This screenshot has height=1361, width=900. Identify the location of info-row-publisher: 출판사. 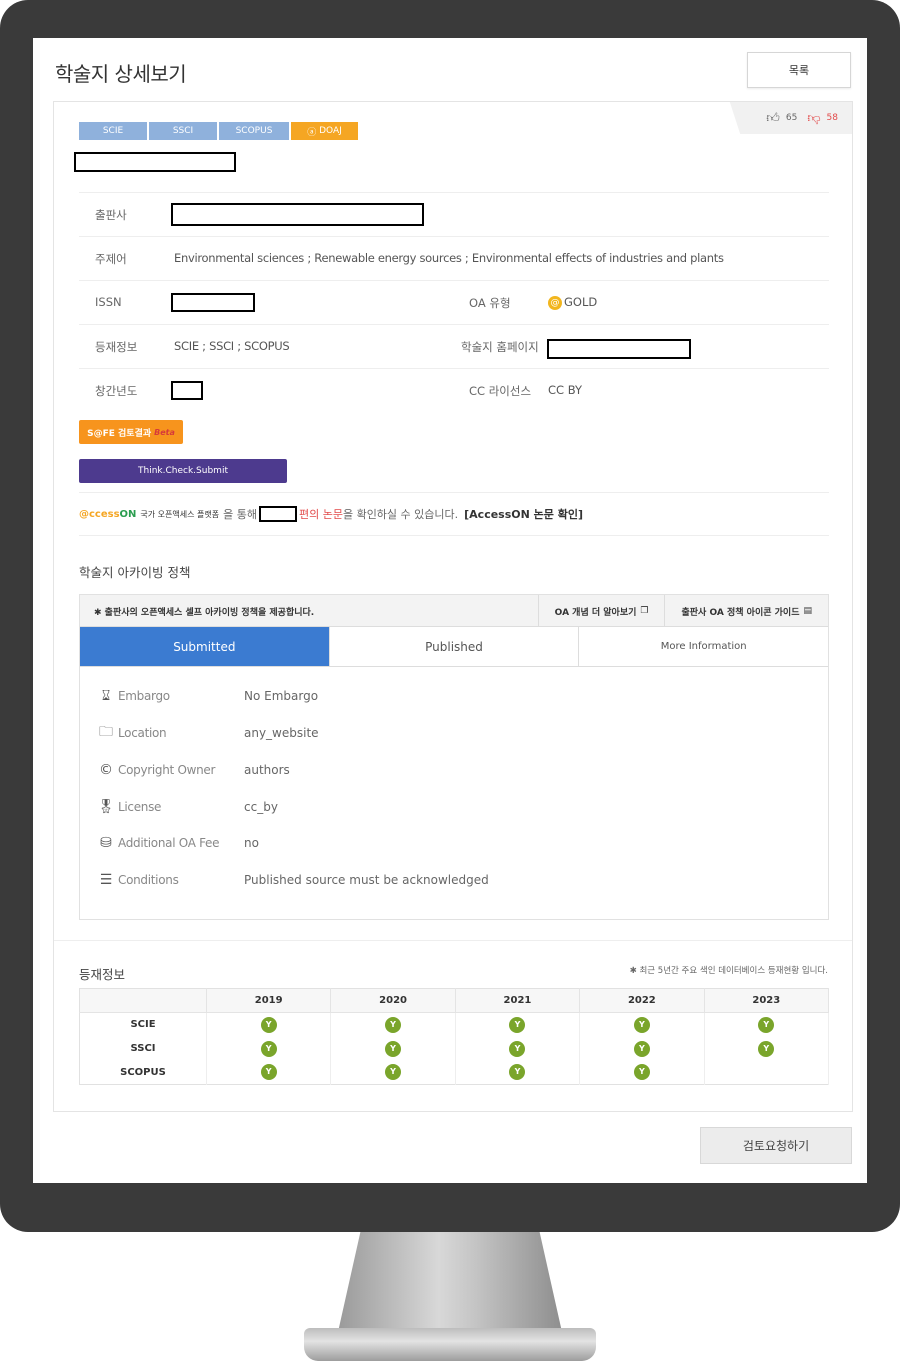
(454, 214).